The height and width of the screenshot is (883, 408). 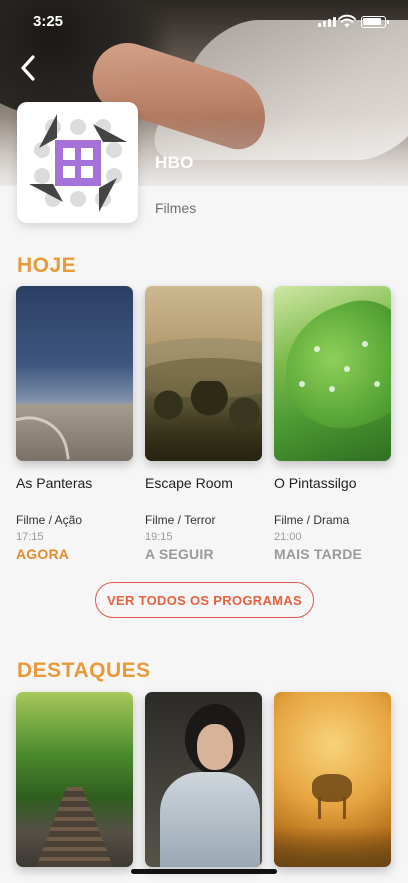 I want to click on signal-icon, so click(x=327, y=22).